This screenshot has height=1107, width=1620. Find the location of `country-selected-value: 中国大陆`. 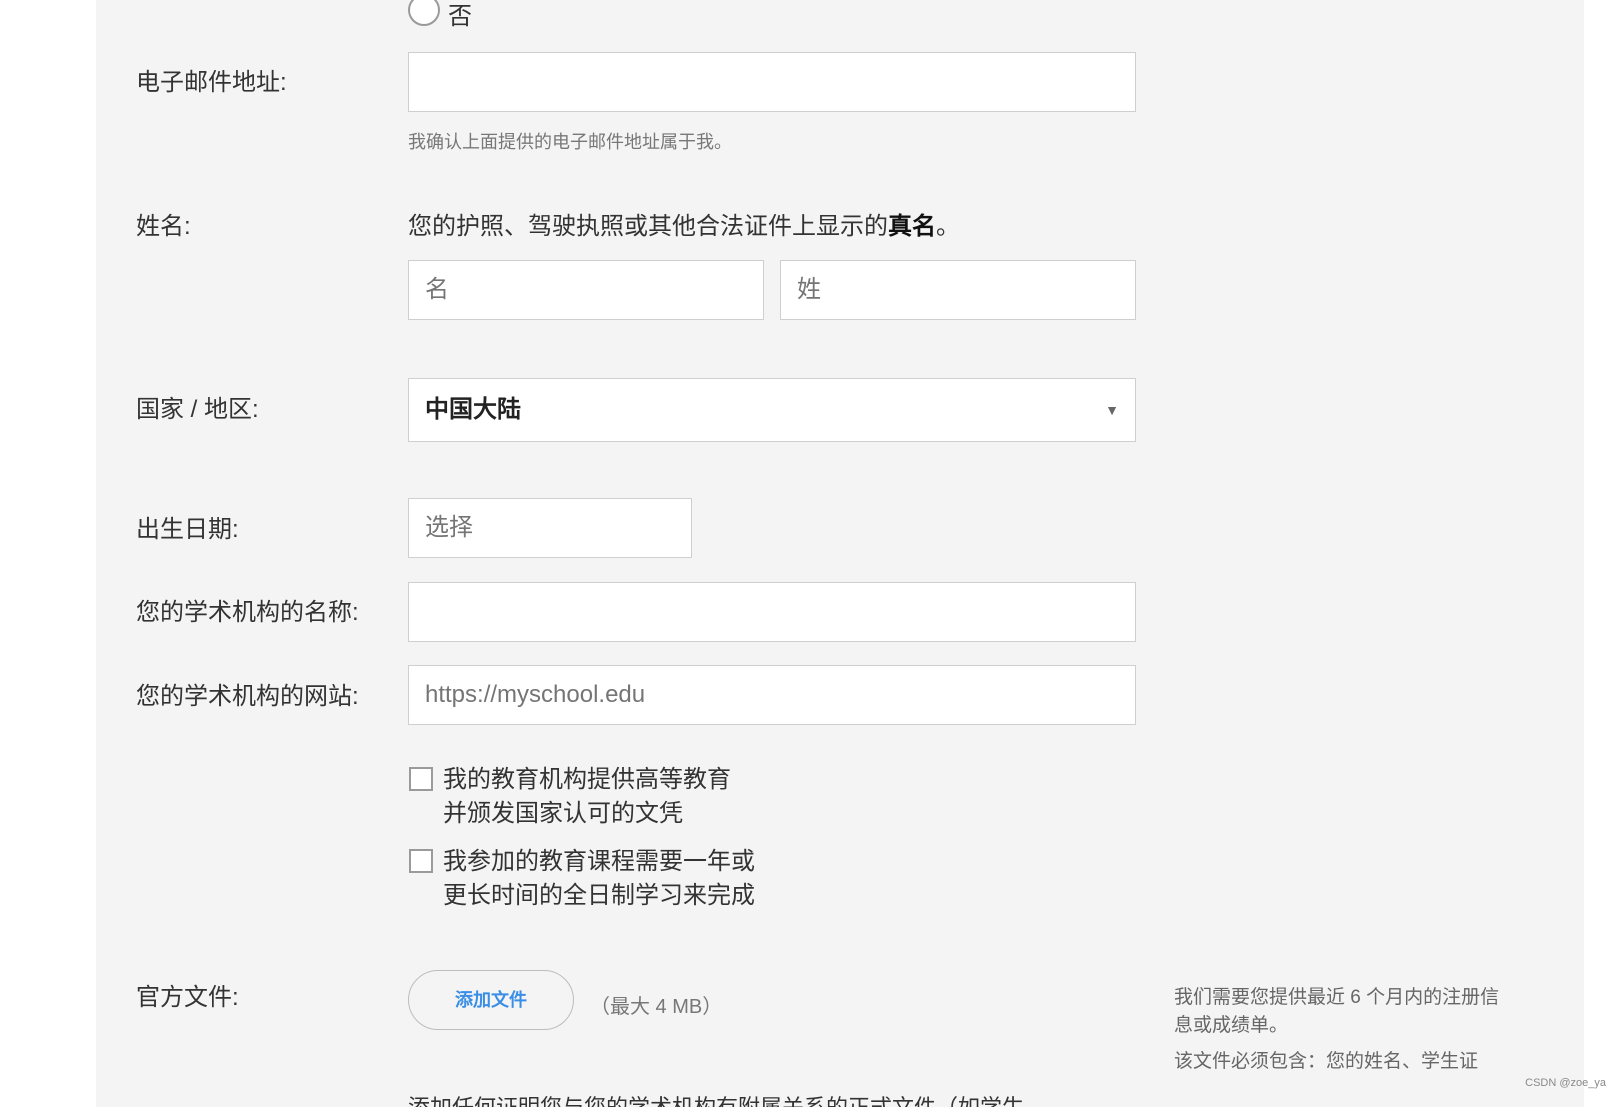

country-selected-value: 中国大陆 is located at coordinates (473, 409).